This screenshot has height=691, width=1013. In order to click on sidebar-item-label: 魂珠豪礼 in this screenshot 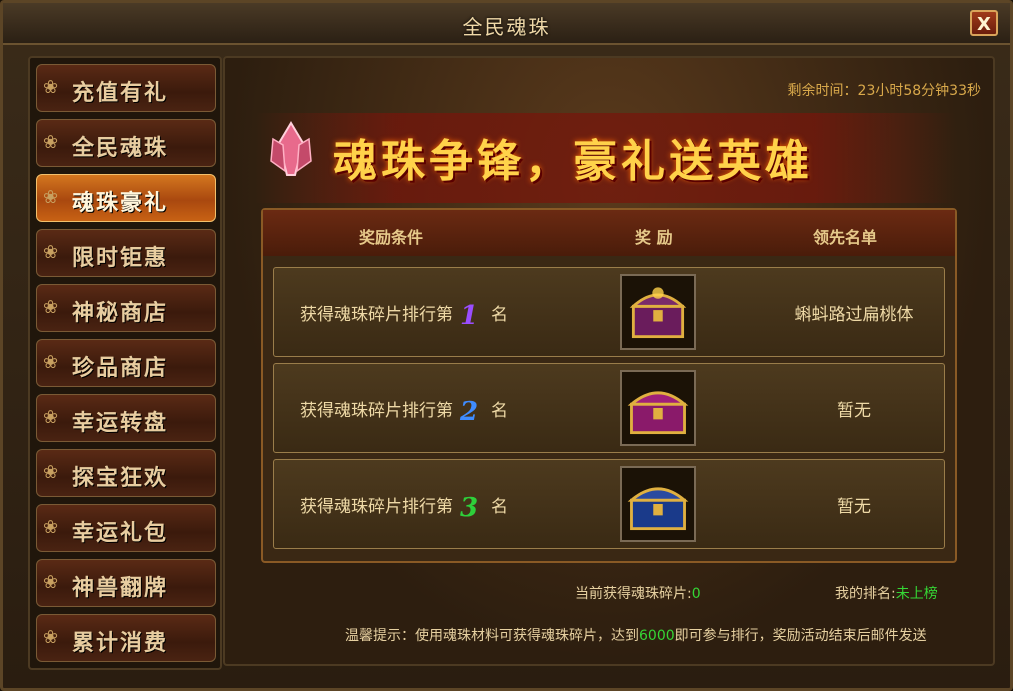, I will do `click(120, 203)`.